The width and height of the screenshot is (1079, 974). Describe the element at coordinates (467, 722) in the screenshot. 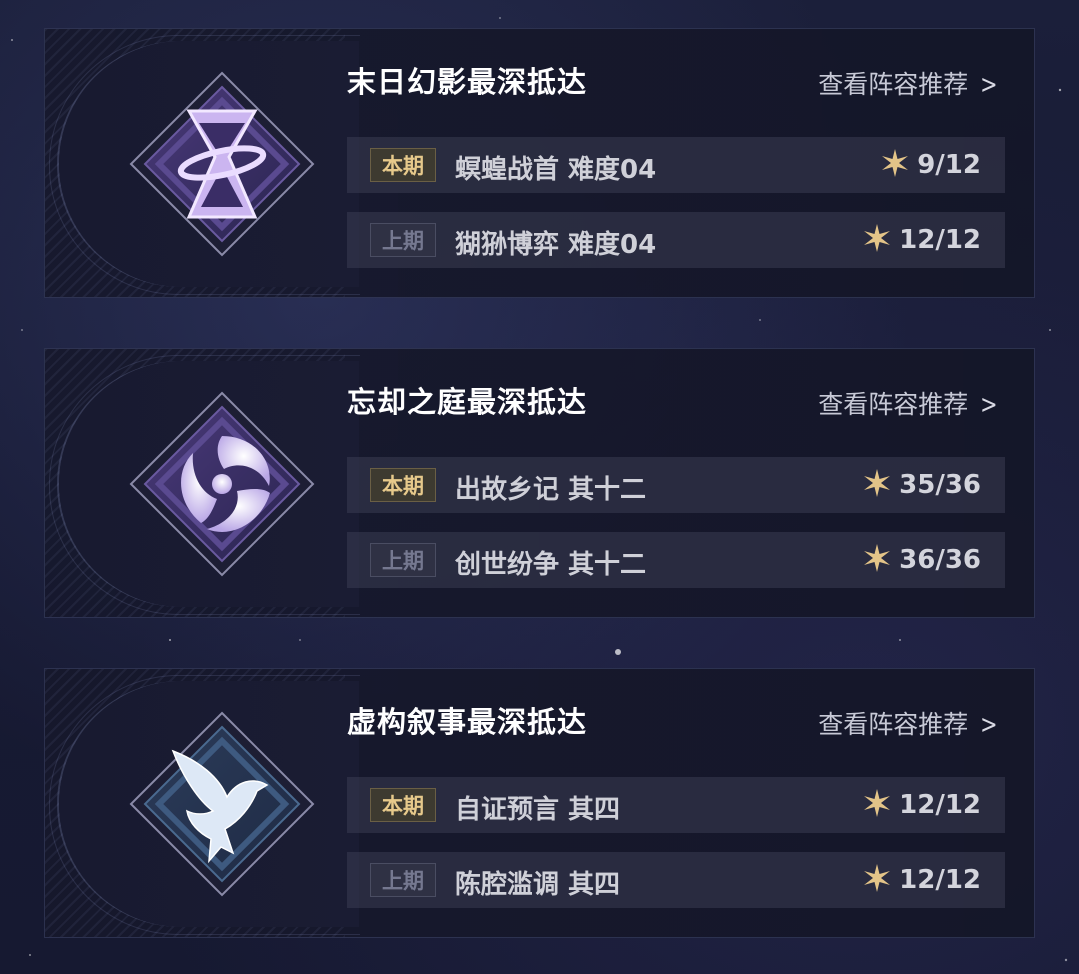

I see `section-title: 虚构叙事最深抵达` at that location.